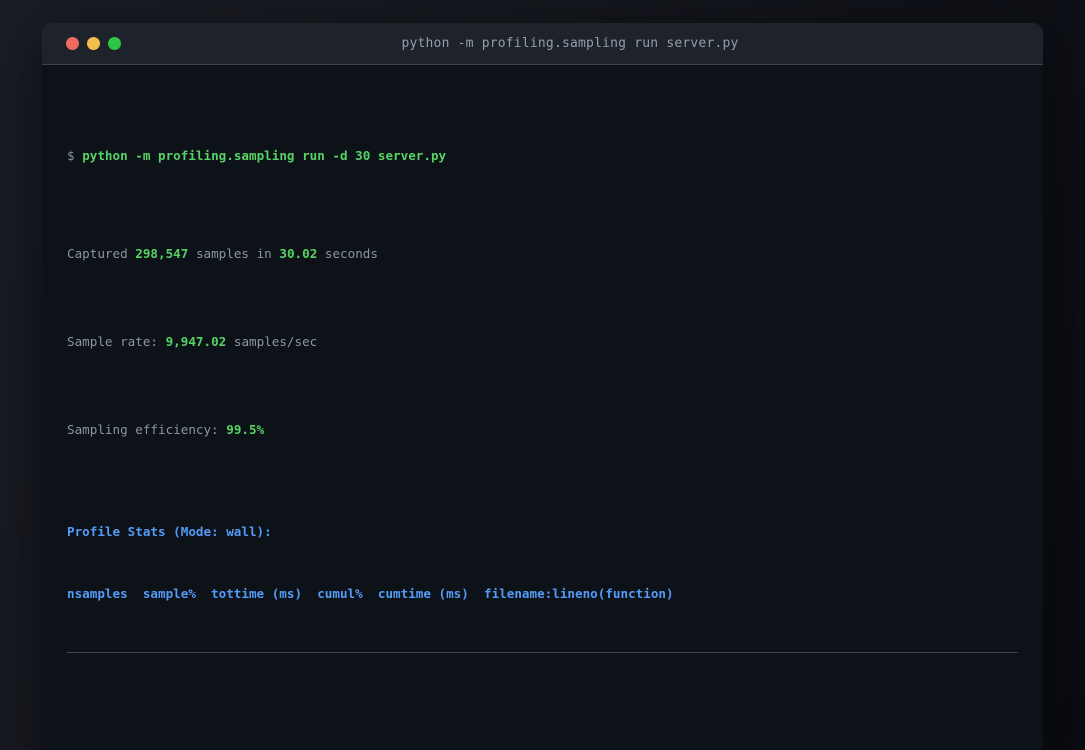  Describe the element at coordinates (169, 531) in the screenshot. I see `profile-stats-title: Profile Stats (Mode: wall):` at that location.